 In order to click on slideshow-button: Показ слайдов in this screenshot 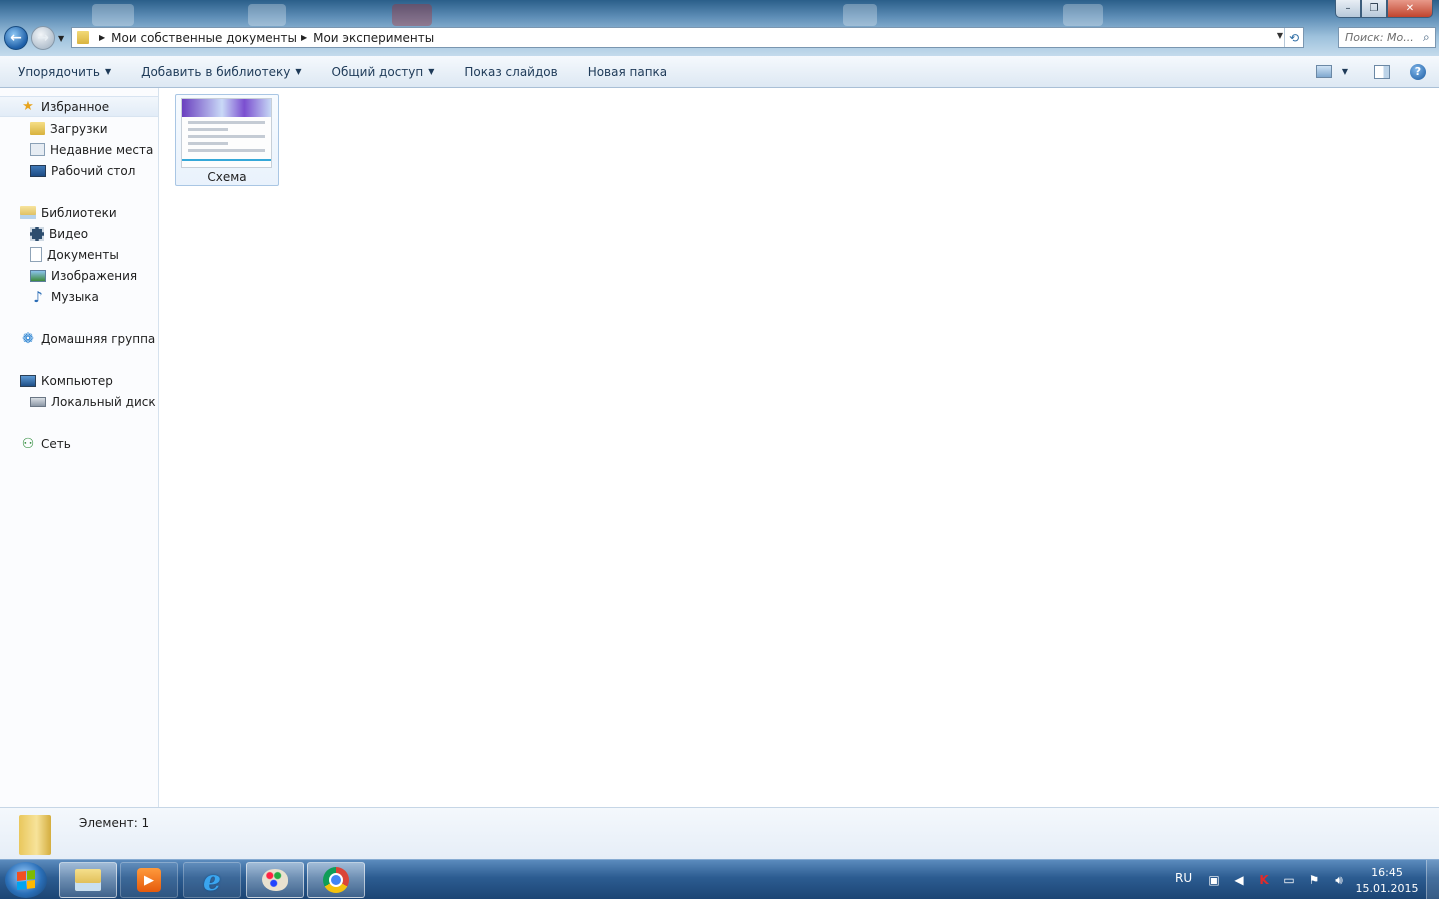, I will do `click(510, 72)`.